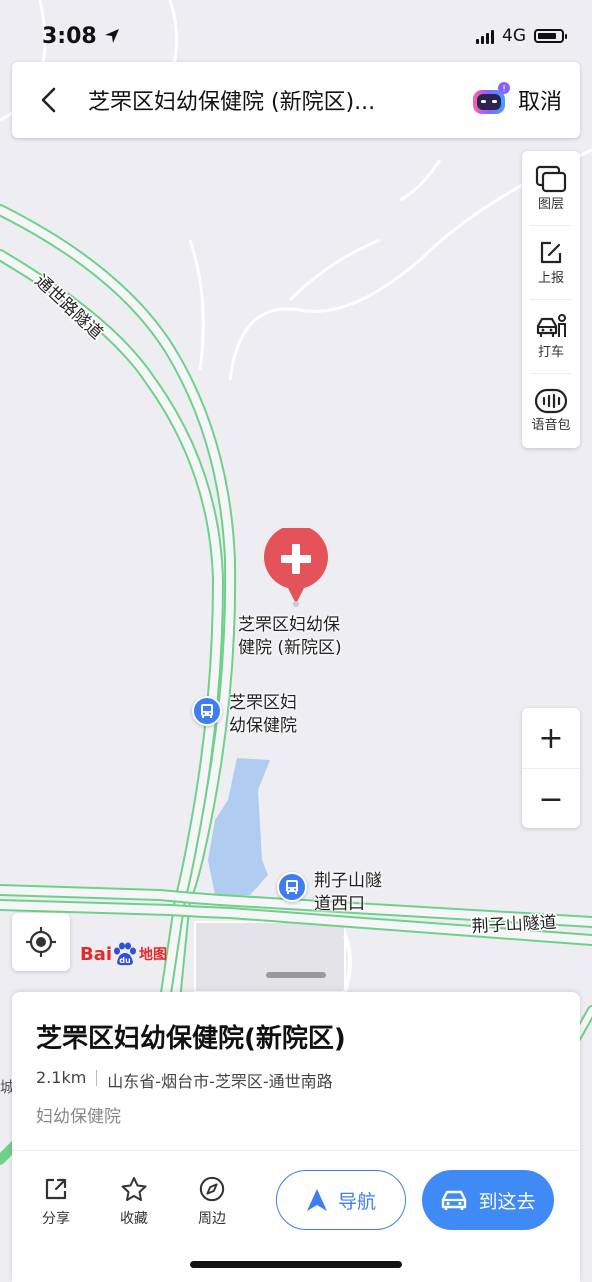  I want to click on report-label: 上报, so click(550, 278).